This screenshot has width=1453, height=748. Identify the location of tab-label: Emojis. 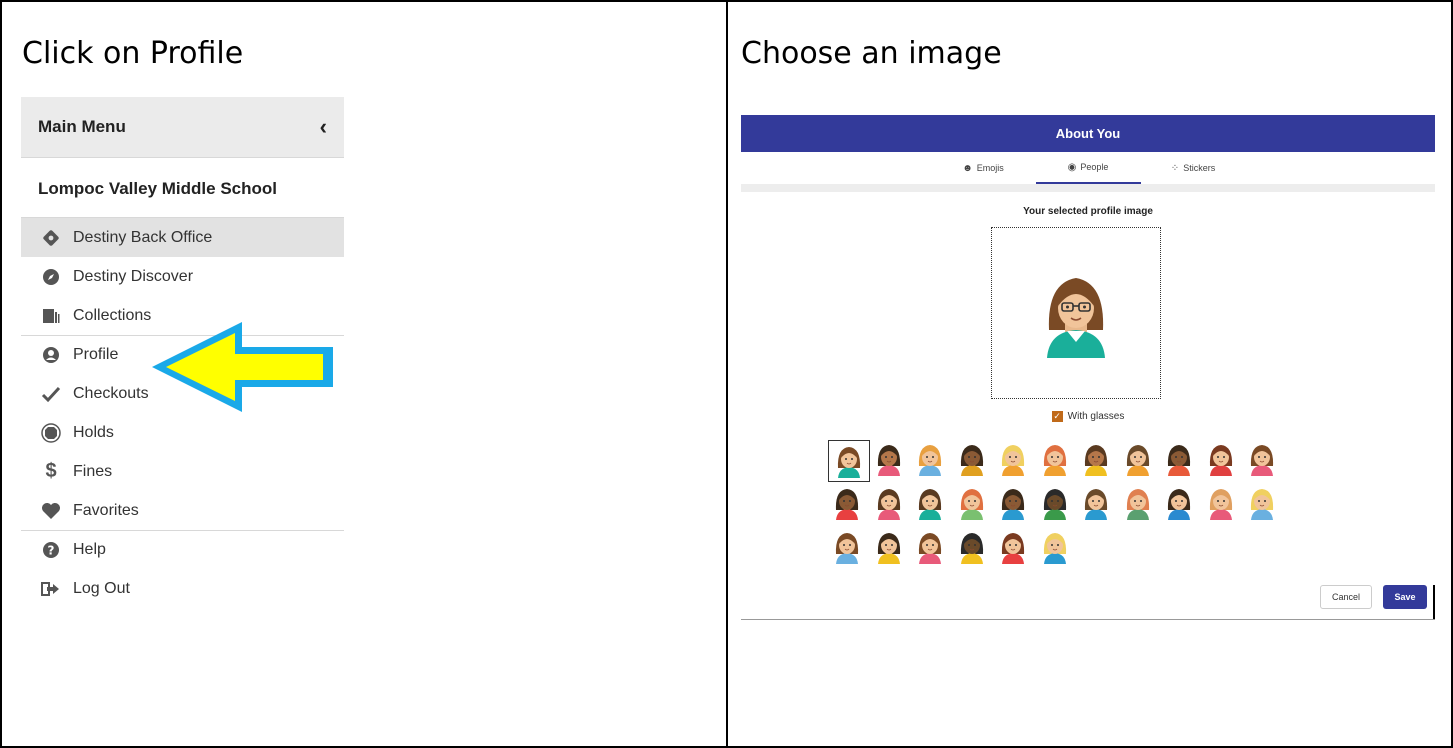
(990, 168).